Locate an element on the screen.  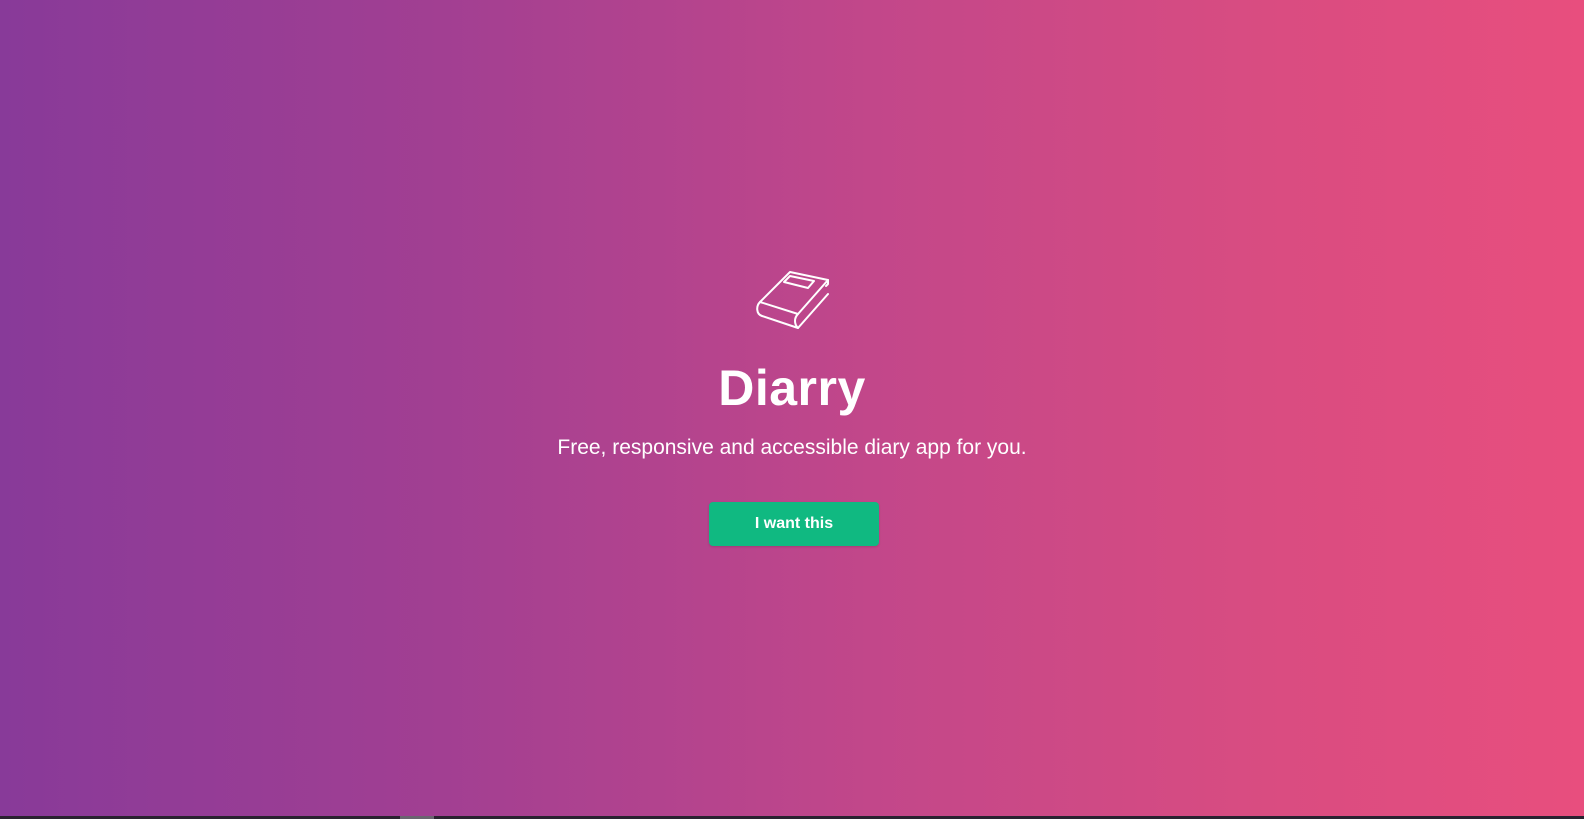
page-title: Diarry is located at coordinates (792, 388).